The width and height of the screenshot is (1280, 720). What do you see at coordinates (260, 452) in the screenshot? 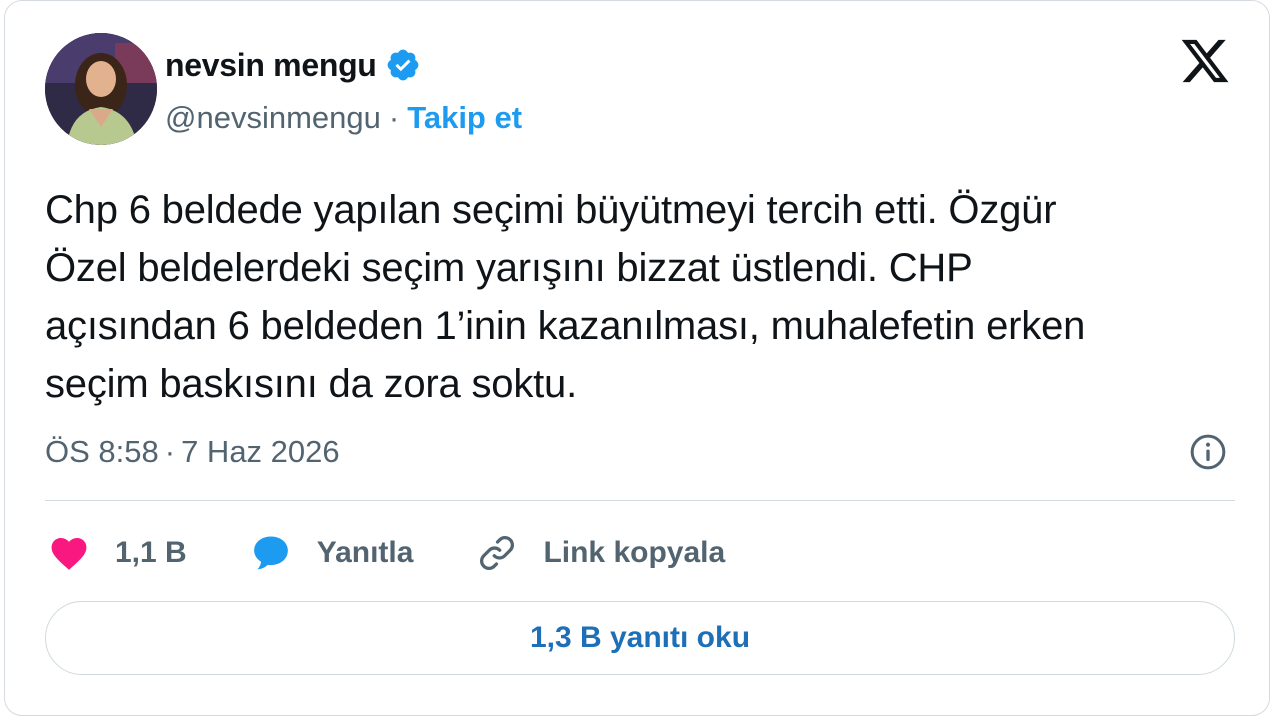
I see `tweet-date: 7 Haz 2026` at bounding box center [260, 452].